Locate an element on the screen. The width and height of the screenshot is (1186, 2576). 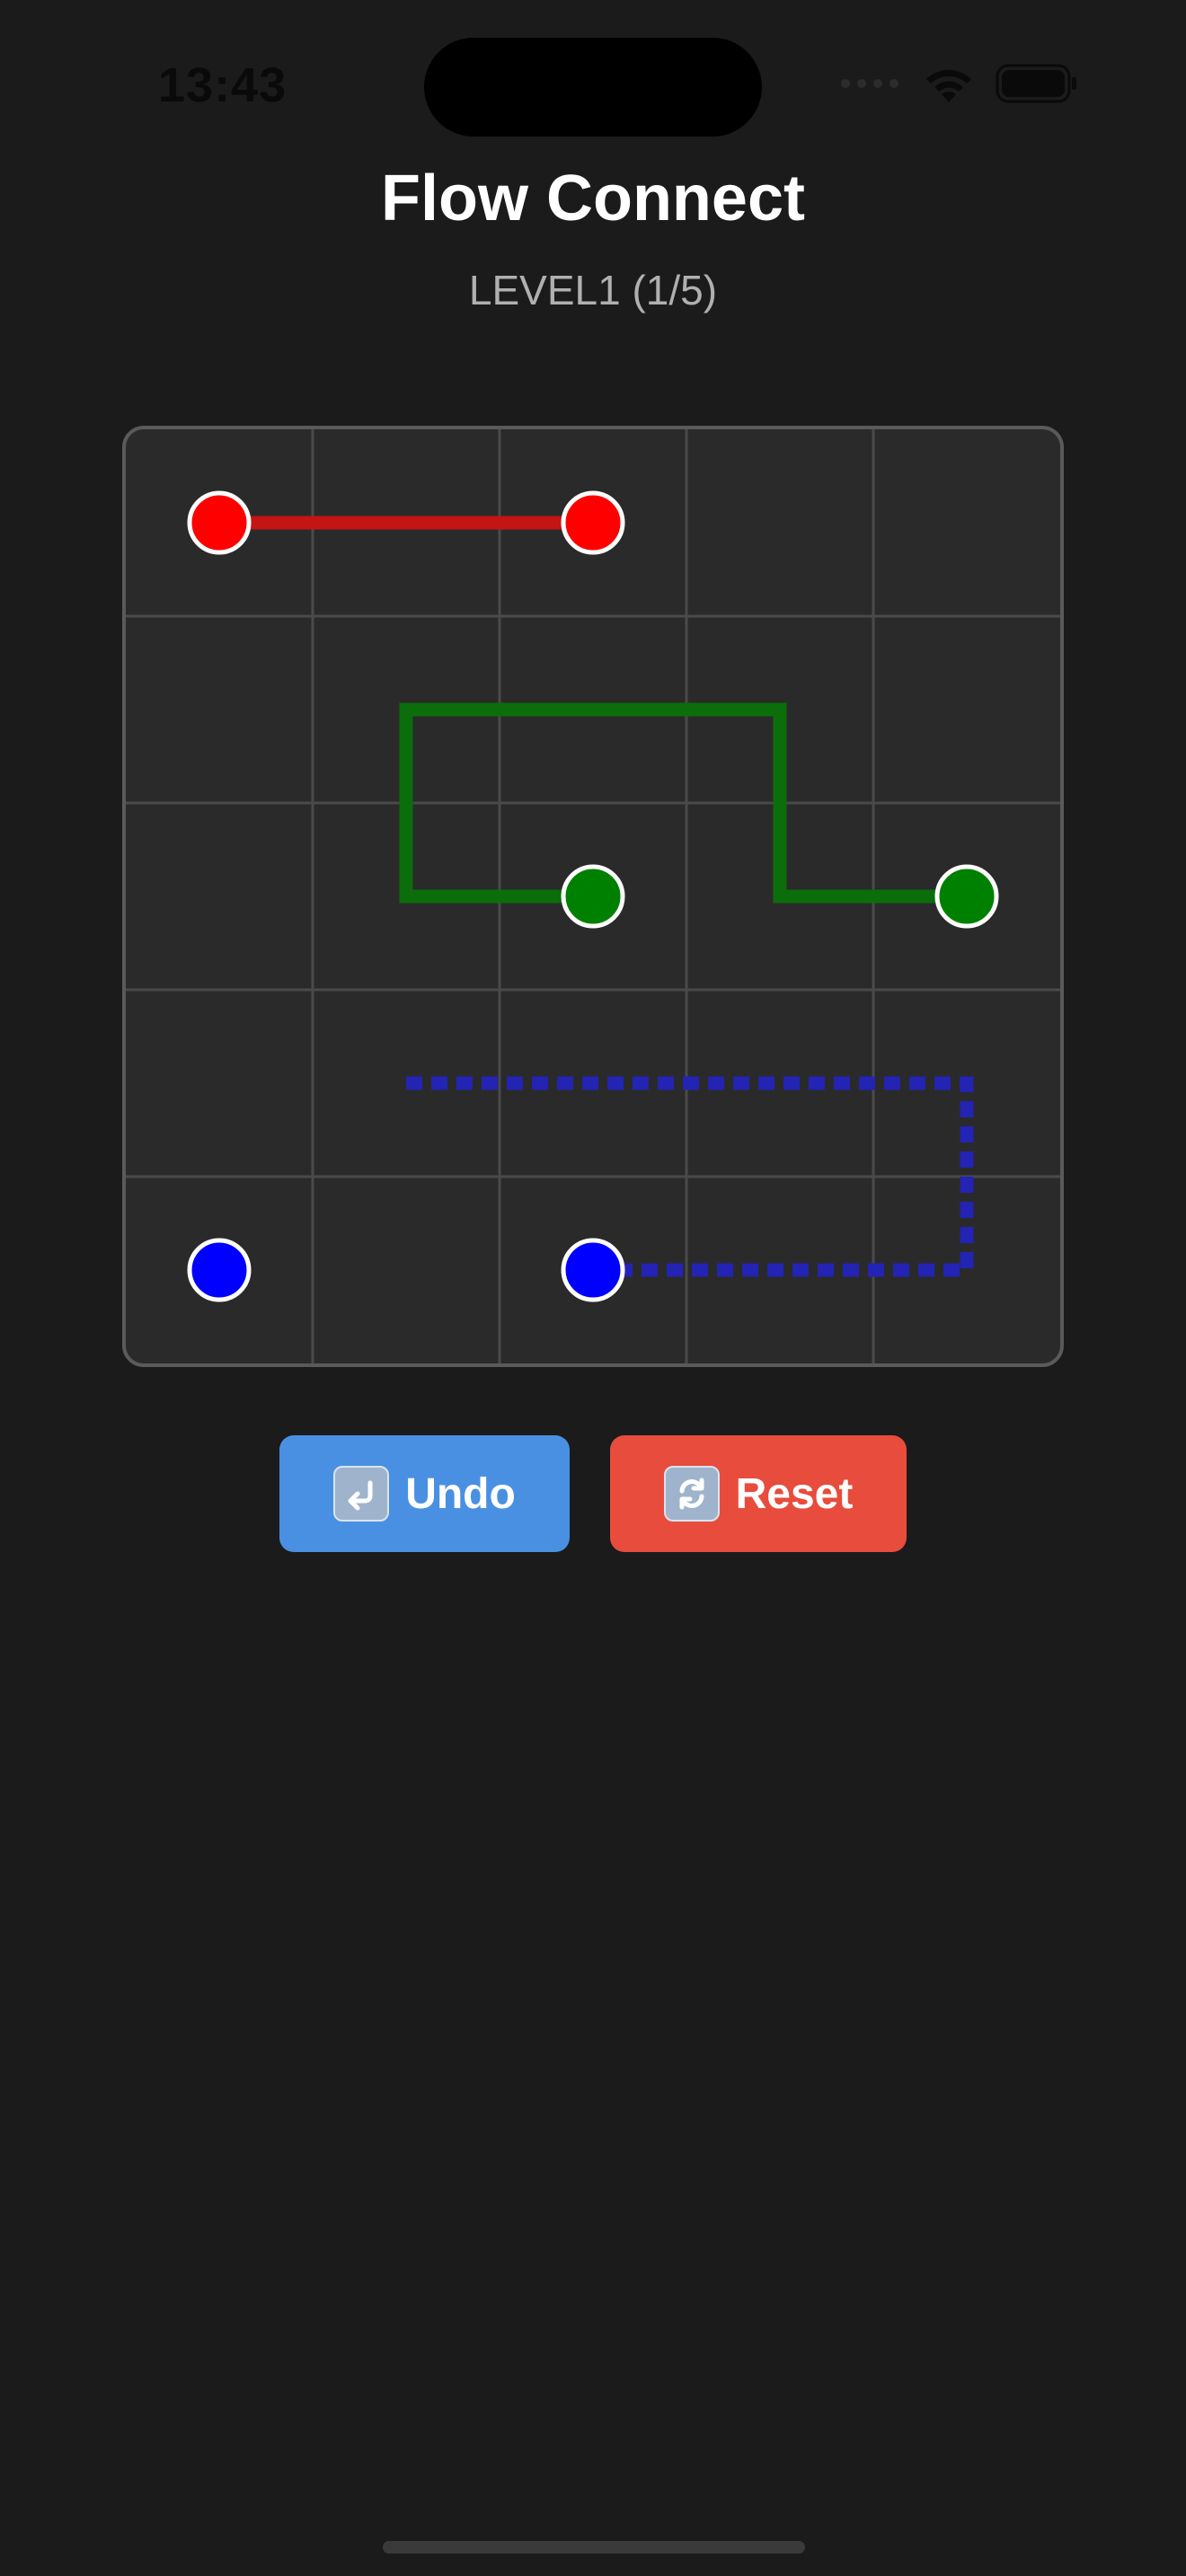
undo-button: Undo is located at coordinates (424, 1493).